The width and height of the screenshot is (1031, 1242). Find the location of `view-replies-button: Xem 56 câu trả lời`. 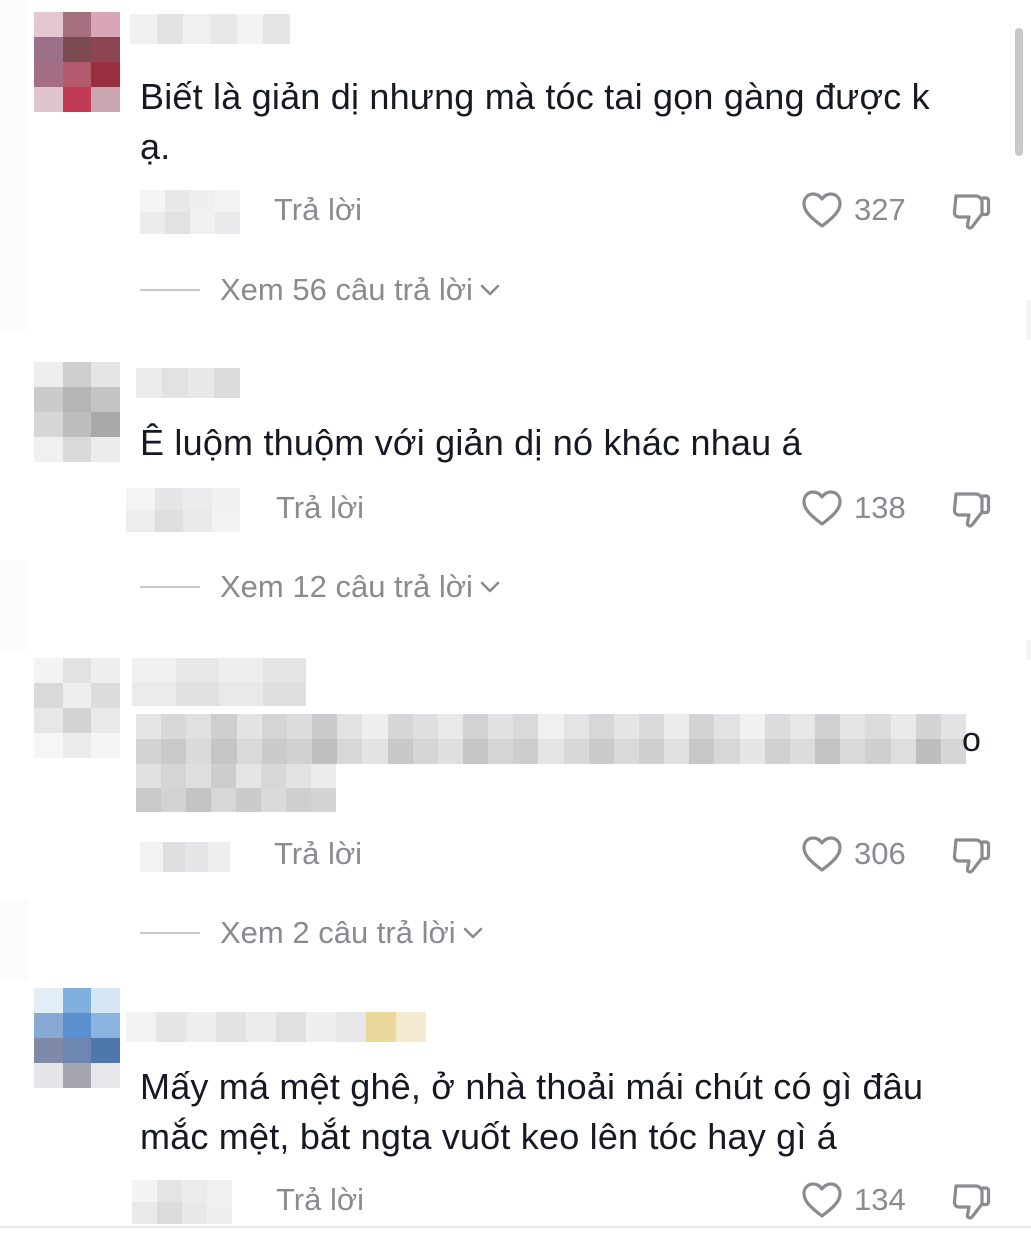

view-replies-button: Xem 56 câu trả lời is located at coordinates (320, 290).